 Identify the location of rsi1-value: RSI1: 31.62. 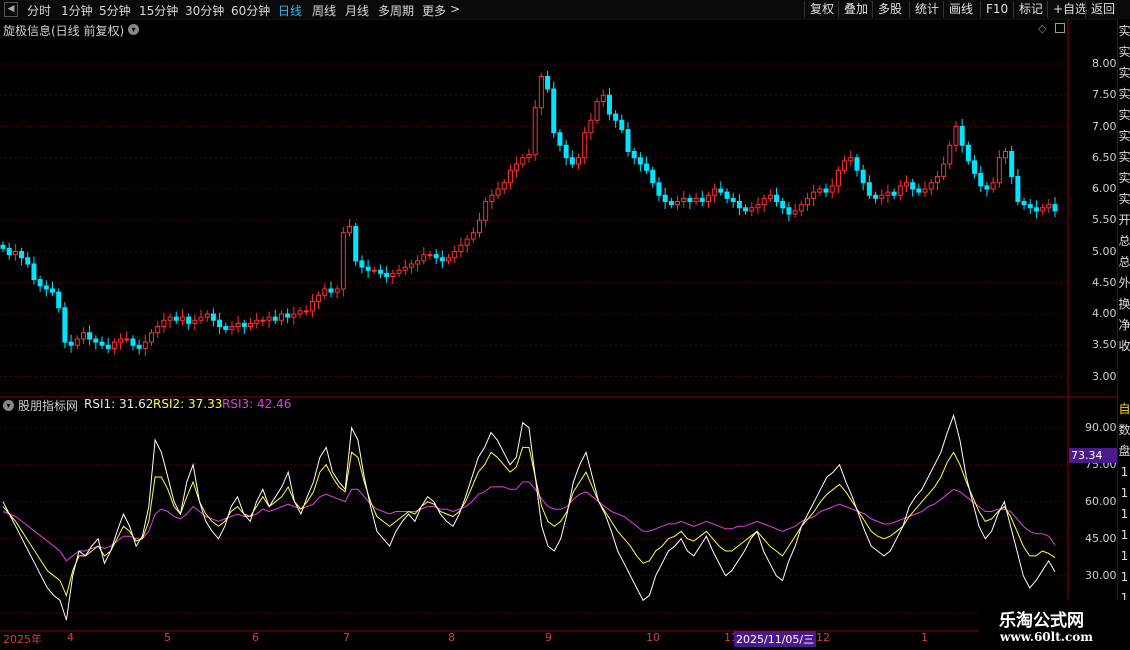
(119, 404).